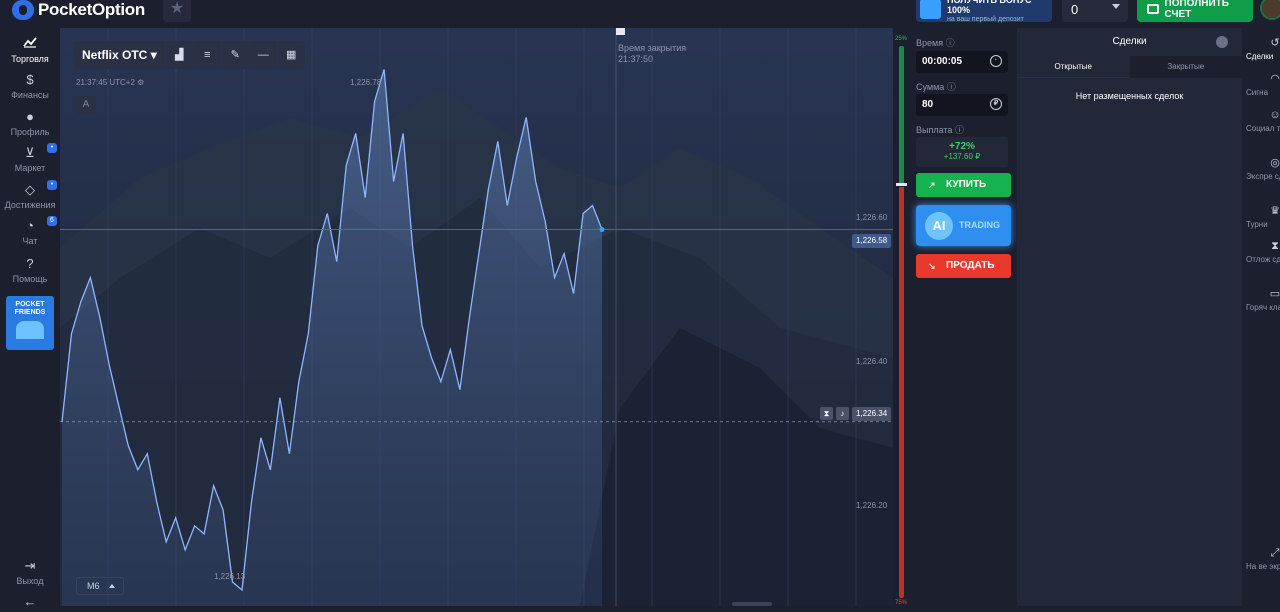 Image resolution: width=1280 pixels, height=612 pixels. I want to click on sidebar-item-finance: $ Финансы, so click(30, 86).